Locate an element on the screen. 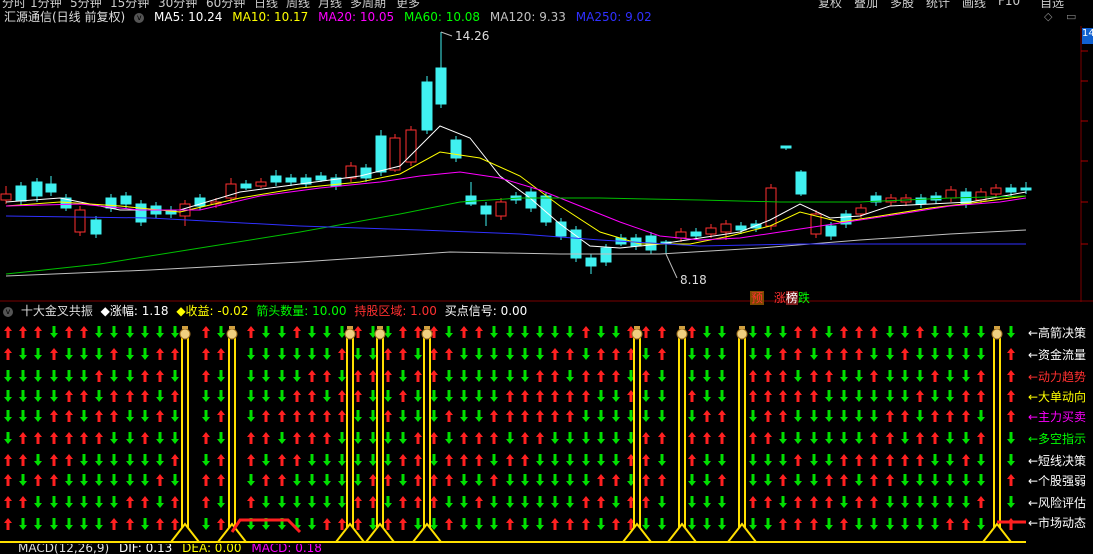  menu-item-30min: 30分钟 is located at coordinates (177, 4).